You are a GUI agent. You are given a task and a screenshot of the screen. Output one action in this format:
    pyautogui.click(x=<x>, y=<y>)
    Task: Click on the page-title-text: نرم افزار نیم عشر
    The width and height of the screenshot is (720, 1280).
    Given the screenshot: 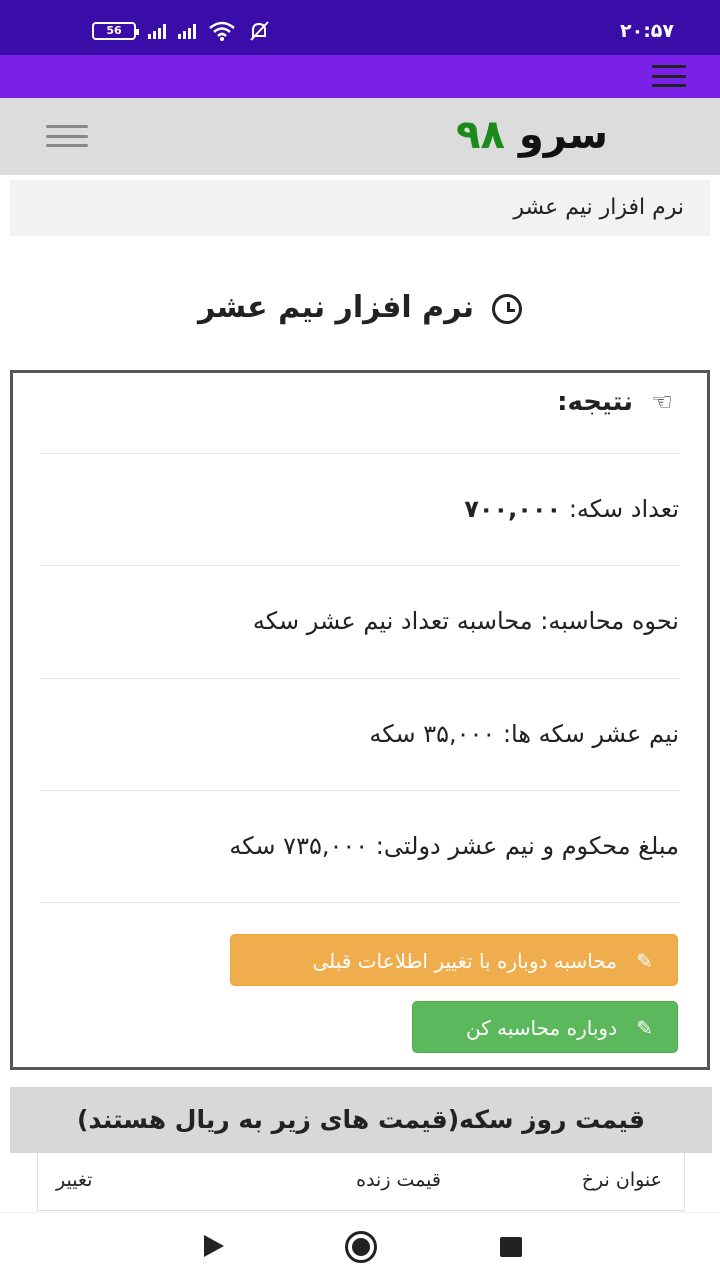 What is the action you would take?
    pyautogui.click(x=336, y=307)
    